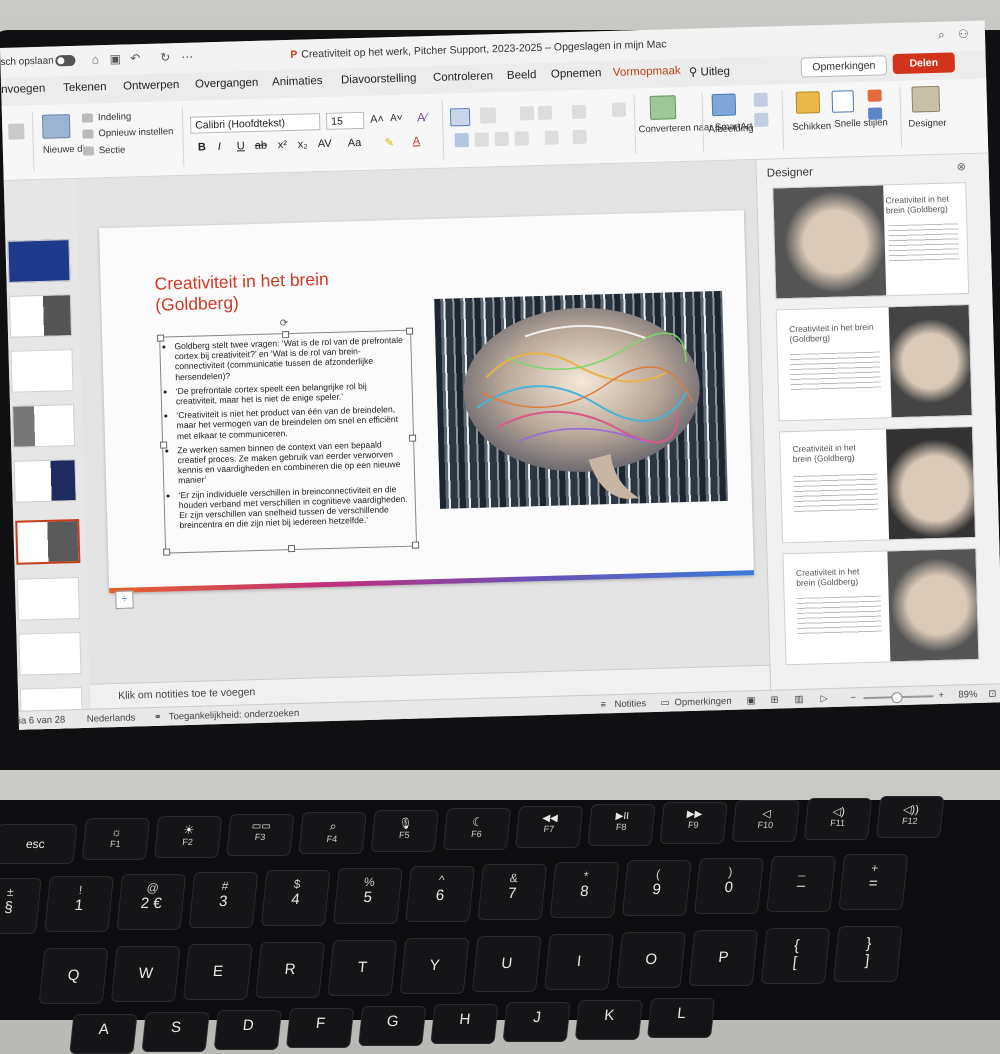  What do you see at coordinates (867, 954) in the screenshot?
I see `key-right-brace: }]` at bounding box center [867, 954].